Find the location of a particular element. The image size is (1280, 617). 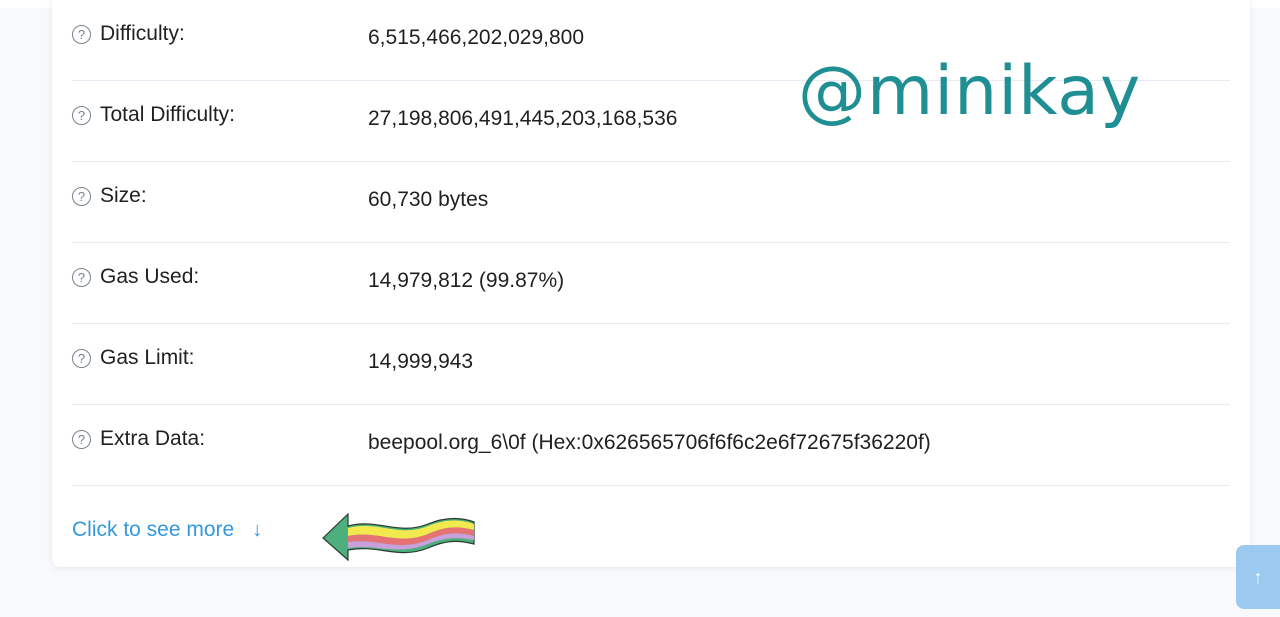

row-gas-limit: ? Gas Limit: 14,999,943 is located at coordinates (651, 364).